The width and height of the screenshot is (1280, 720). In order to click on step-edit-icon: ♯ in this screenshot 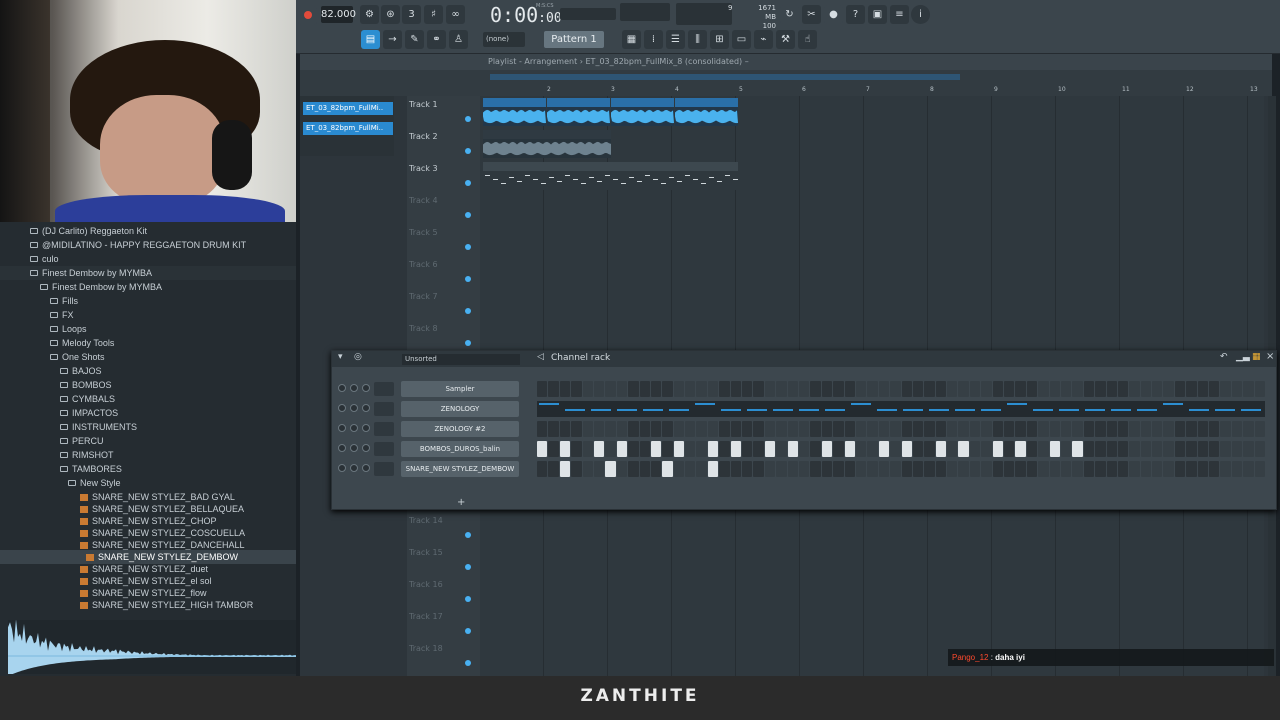, I will do `click(433, 14)`.